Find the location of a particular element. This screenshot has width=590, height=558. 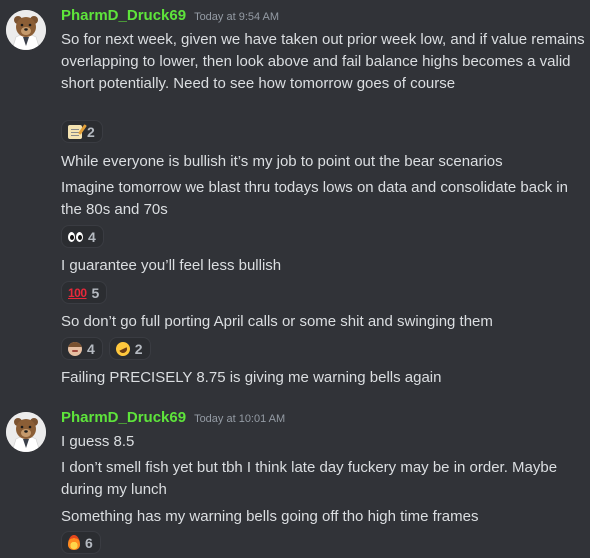

reaction-eyes: 4 is located at coordinates (82, 236).